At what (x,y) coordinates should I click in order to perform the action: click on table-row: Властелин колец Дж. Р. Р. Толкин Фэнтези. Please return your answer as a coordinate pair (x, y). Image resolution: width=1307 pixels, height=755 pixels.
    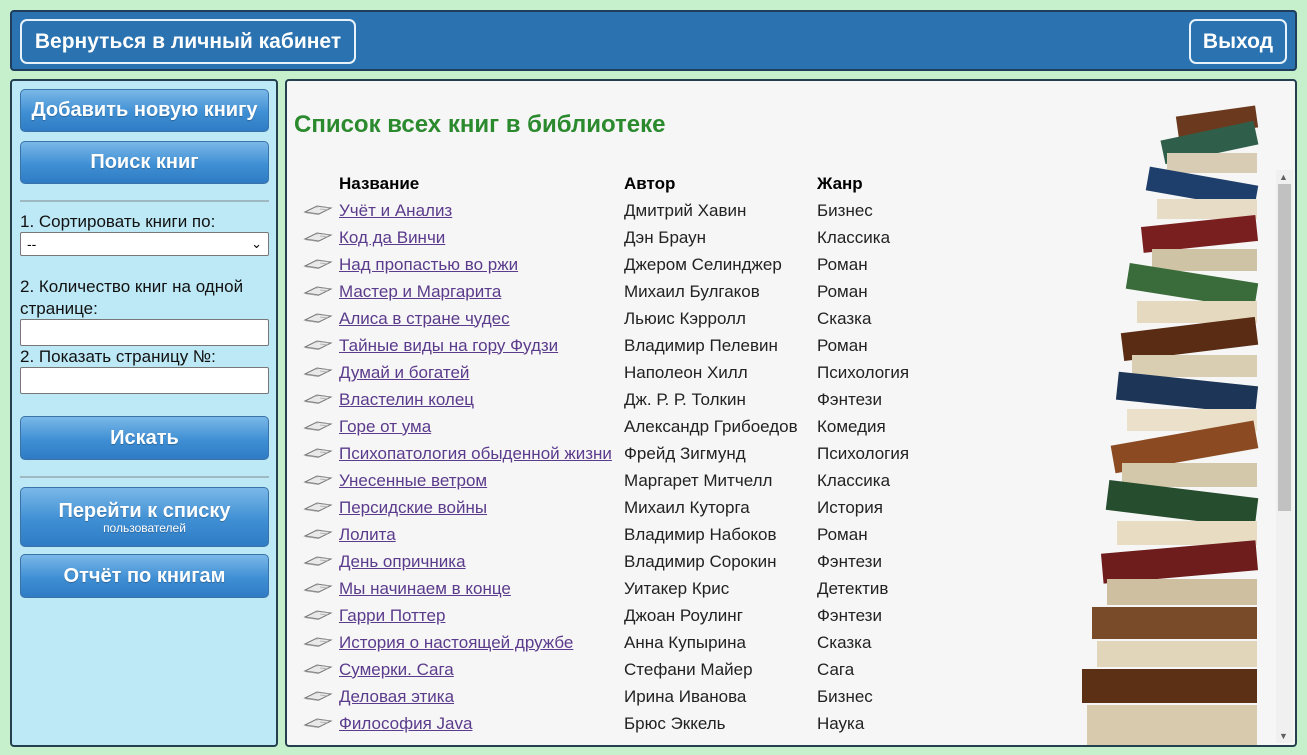
    Looking at the image, I should click on (606, 399).